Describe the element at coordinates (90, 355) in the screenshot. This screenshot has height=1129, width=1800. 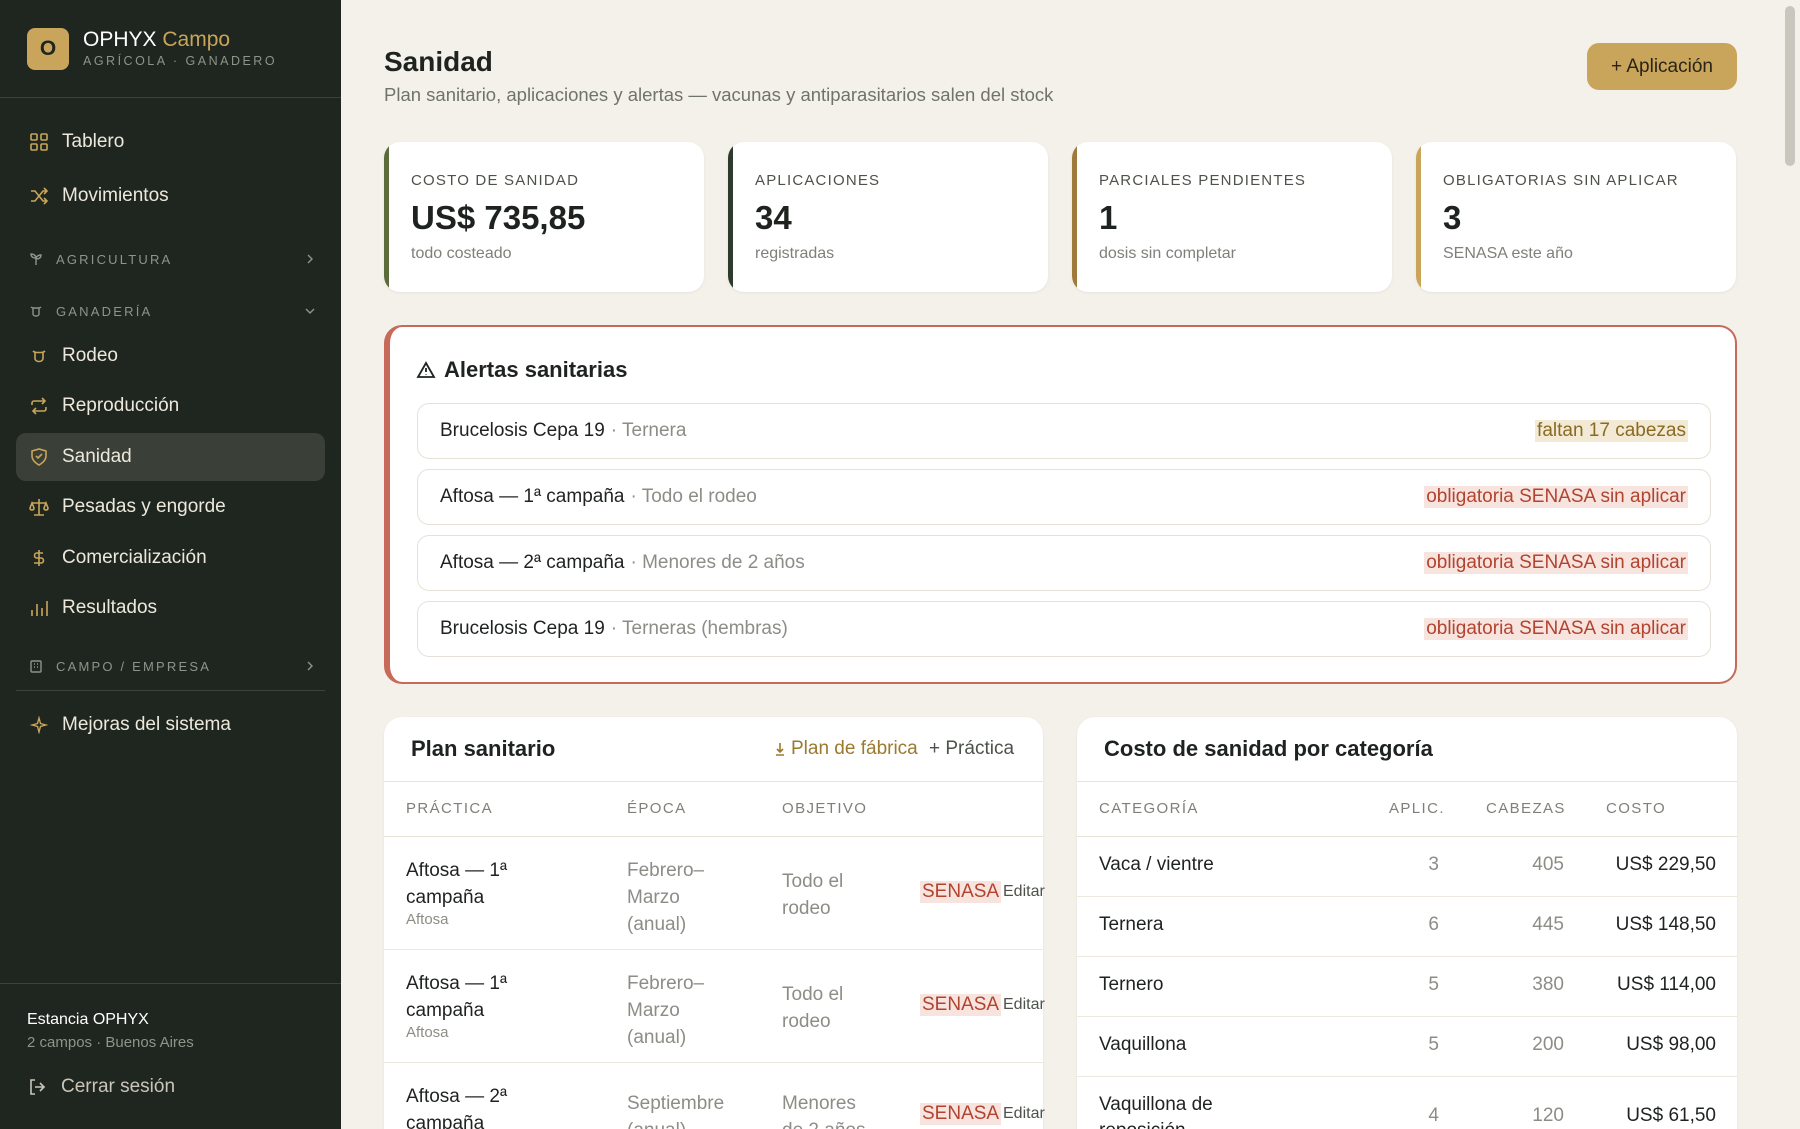
I see `sidebar-item-label: Rodeo` at that location.